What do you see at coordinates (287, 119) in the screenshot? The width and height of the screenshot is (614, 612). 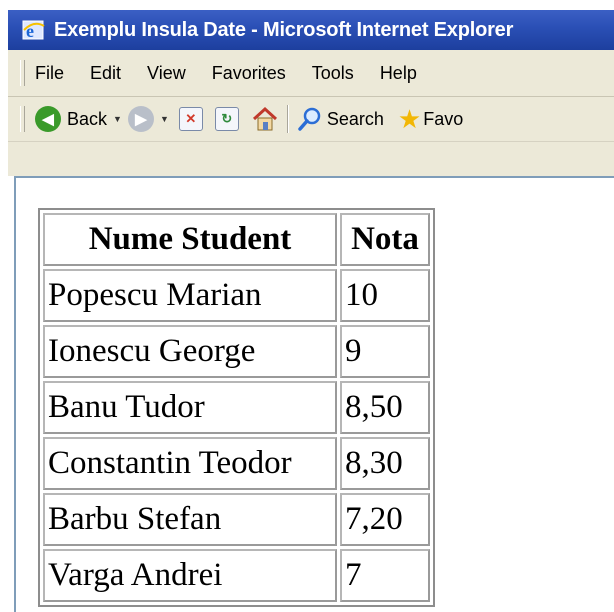 I see `toolbar-separator` at bounding box center [287, 119].